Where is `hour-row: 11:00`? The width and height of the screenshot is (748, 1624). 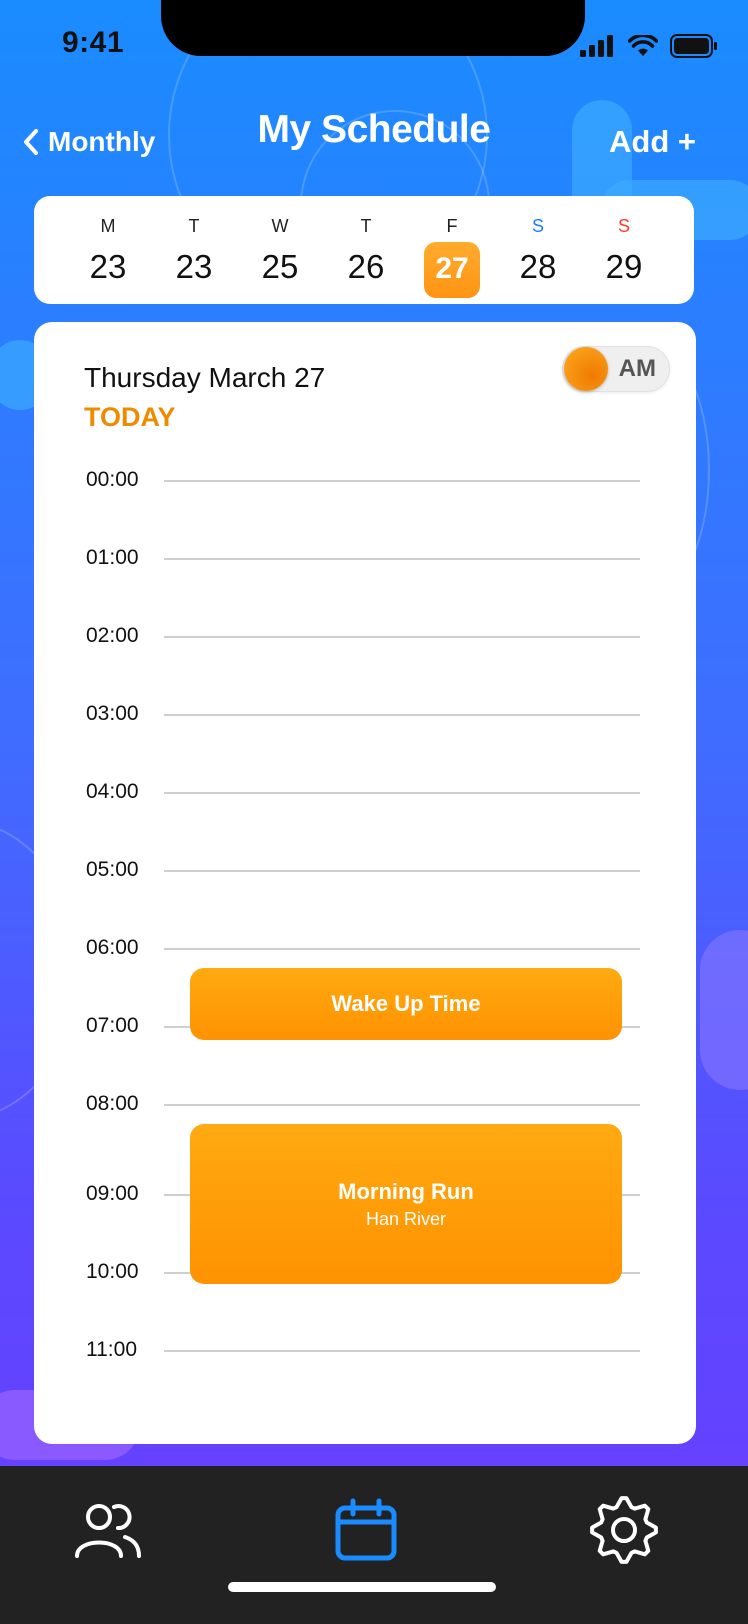 hour-row: 11:00 is located at coordinates (365, 1364).